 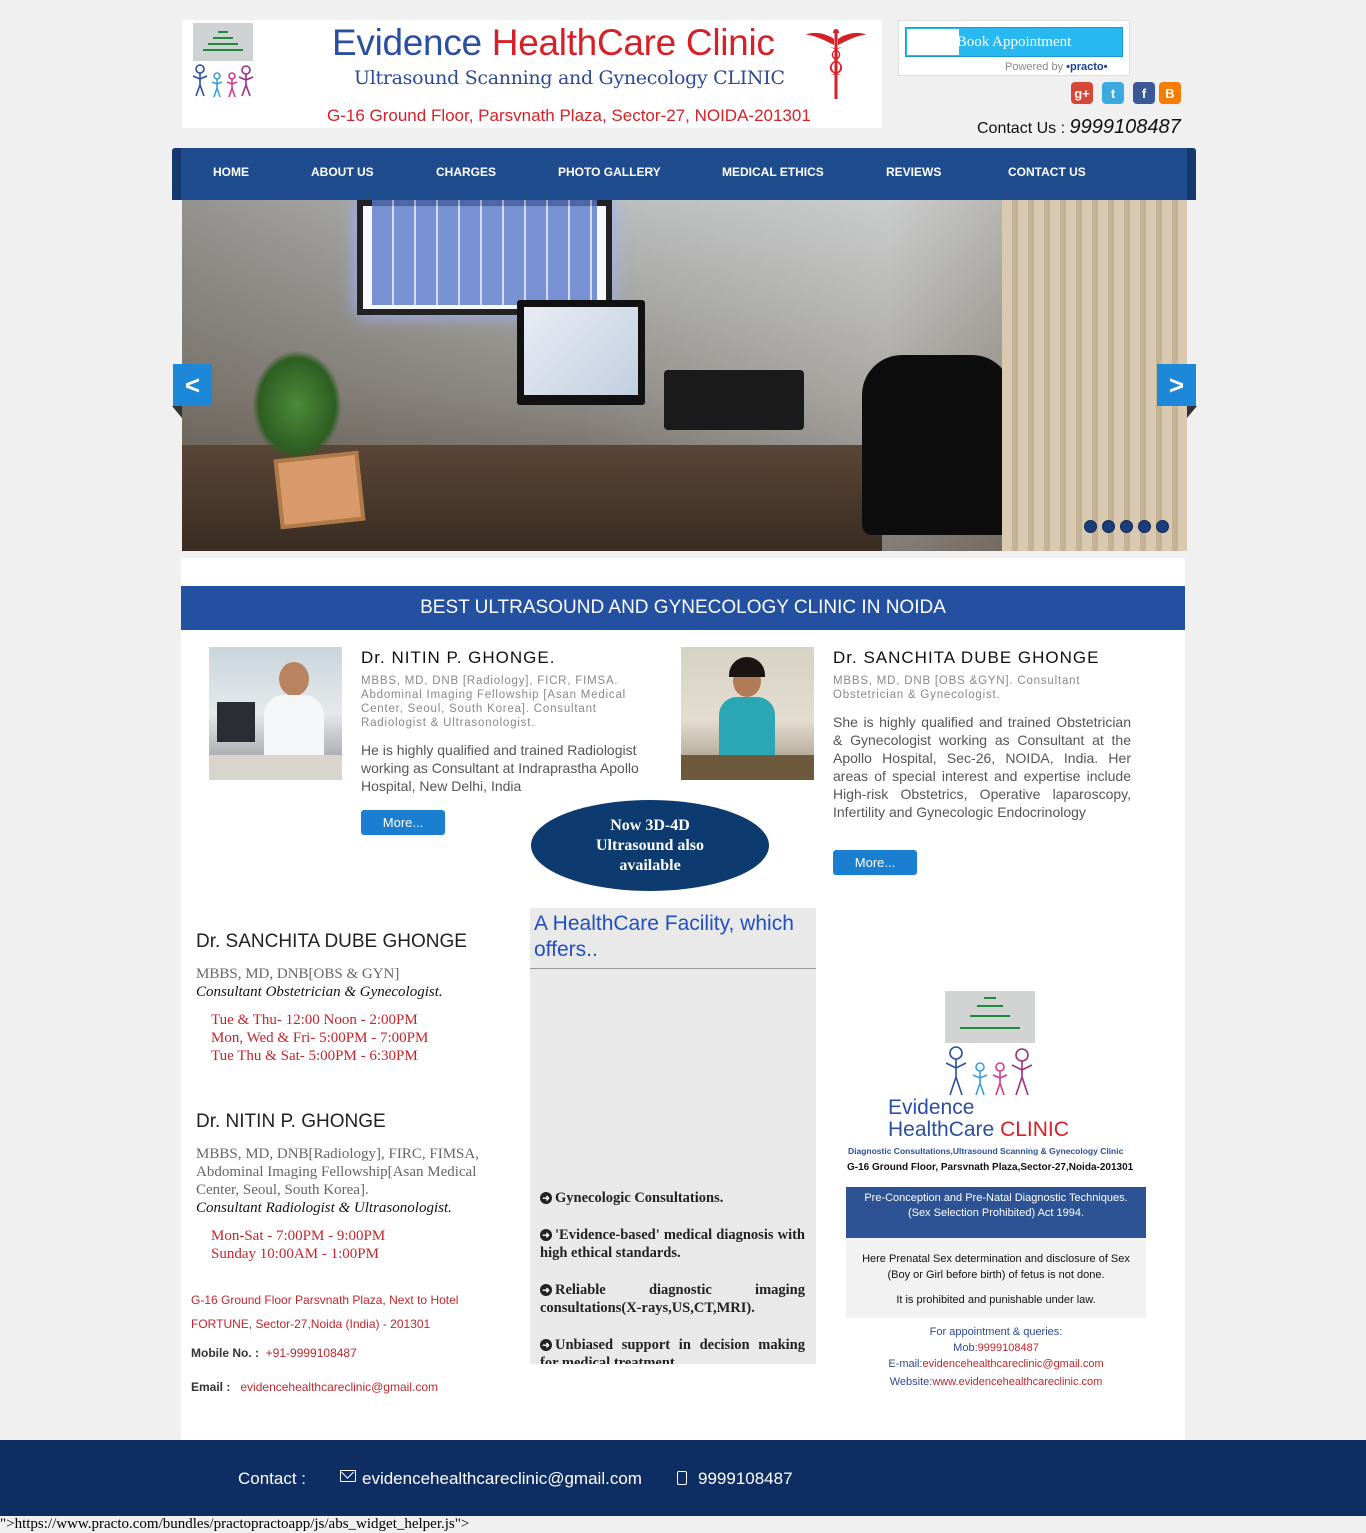 I want to click on doctor-photo-sanchita, so click(x=747, y=713).